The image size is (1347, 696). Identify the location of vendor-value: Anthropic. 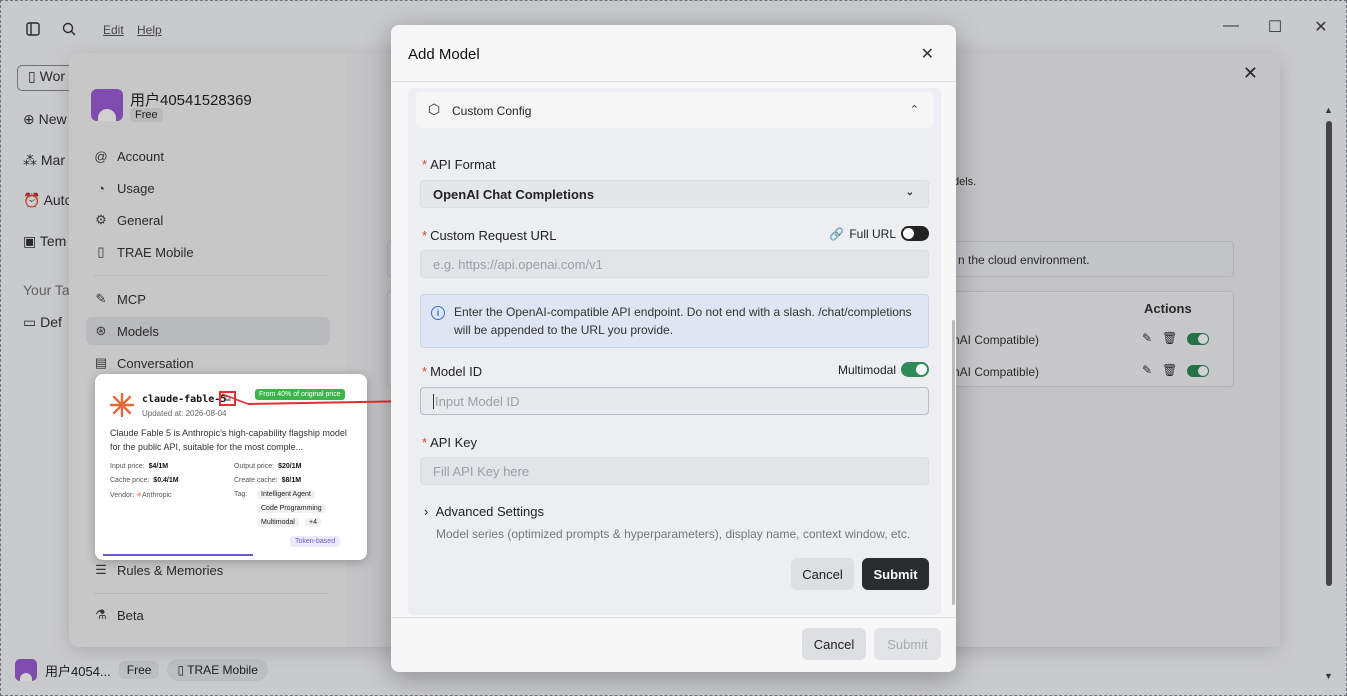
(156, 495).